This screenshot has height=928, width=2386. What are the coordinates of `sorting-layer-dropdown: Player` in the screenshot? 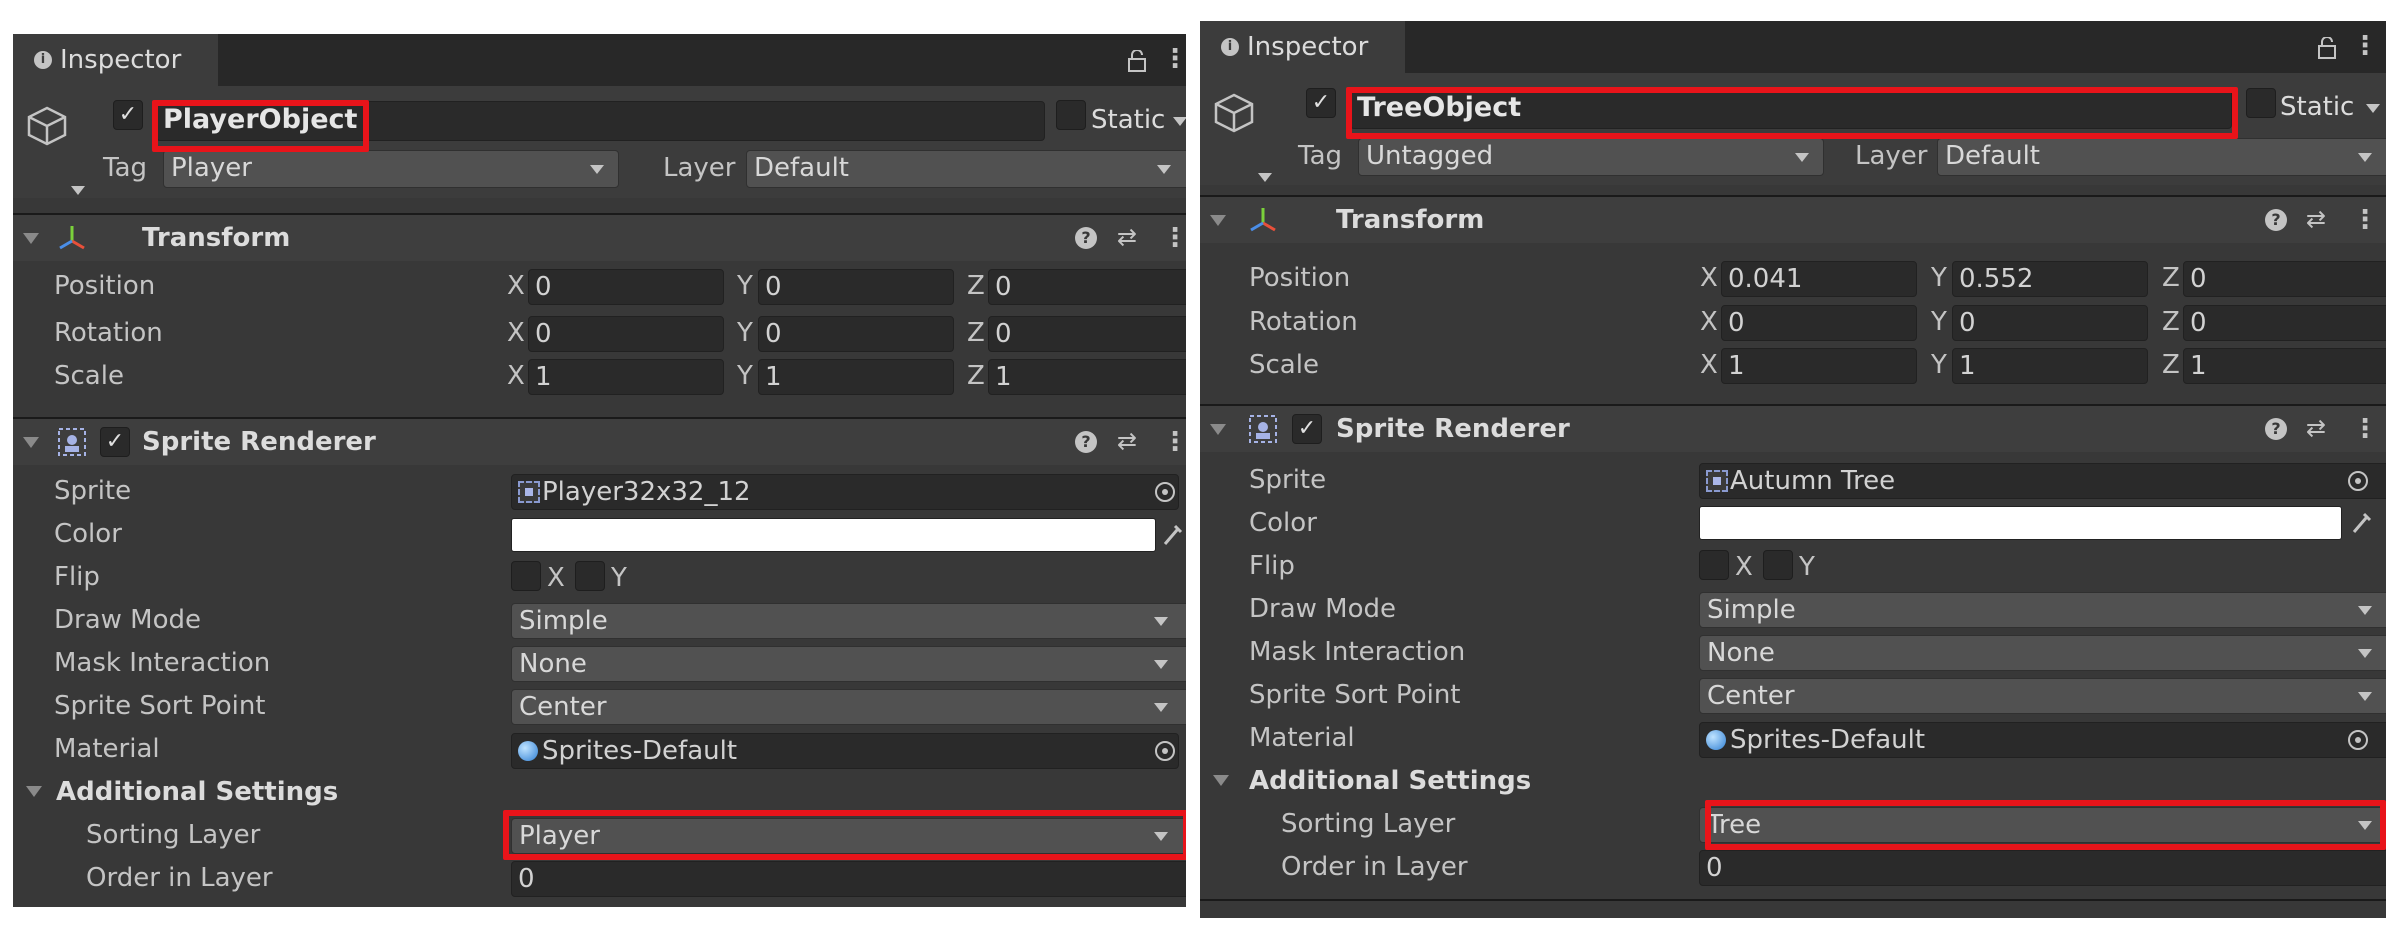 It's located at (848, 836).